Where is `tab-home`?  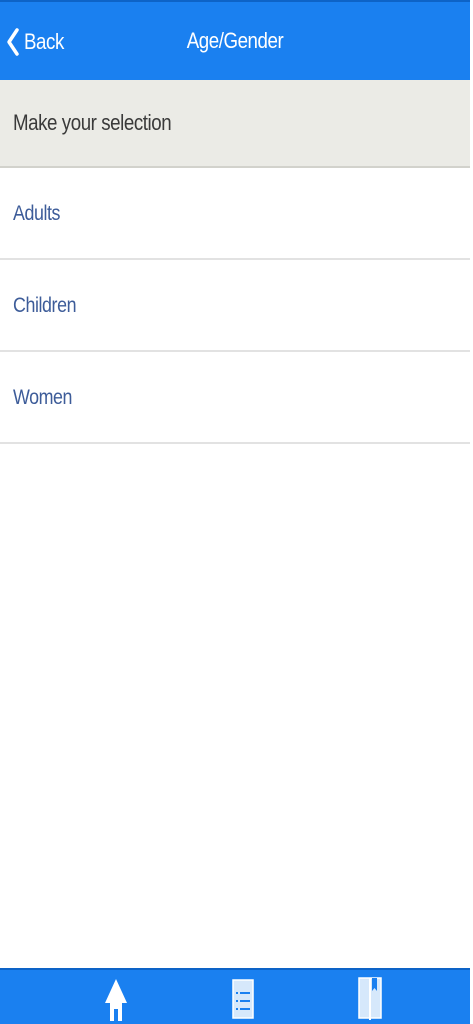 tab-home is located at coordinates (116, 999).